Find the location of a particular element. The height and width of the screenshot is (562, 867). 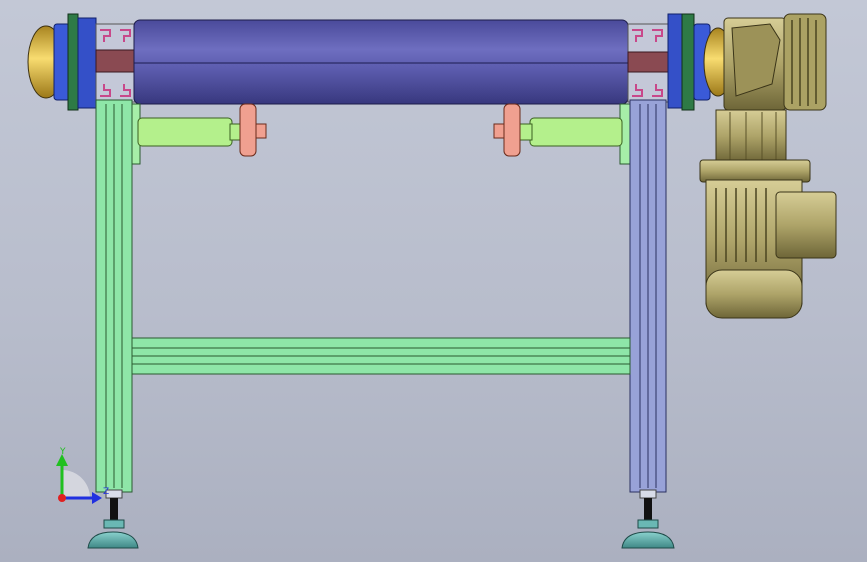

right-foot-collar is located at coordinates (648, 494).